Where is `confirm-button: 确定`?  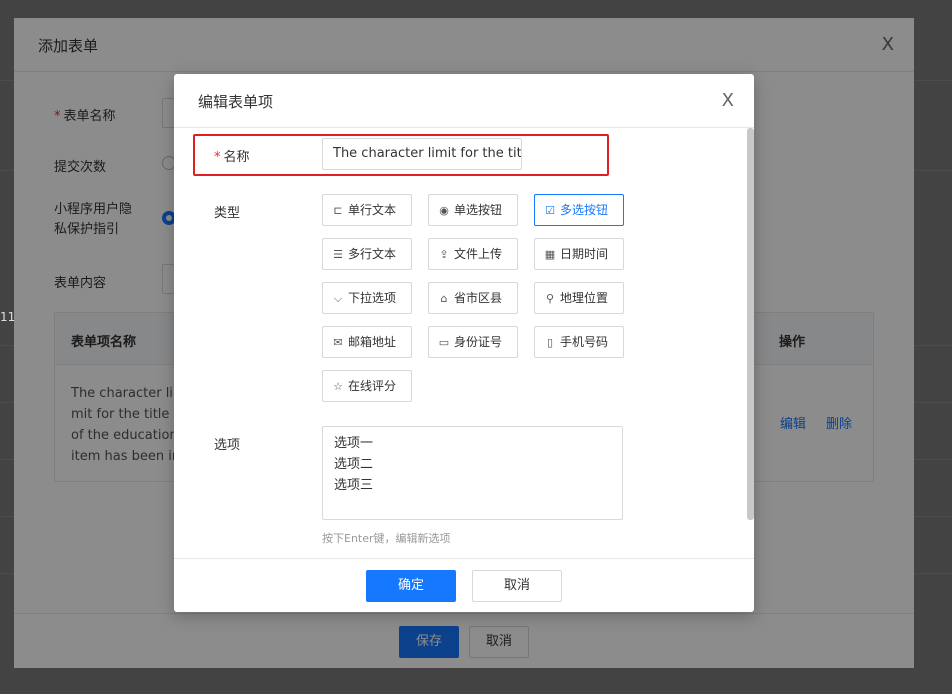
confirm-button: 确定 is located at coordinates (411, 586).